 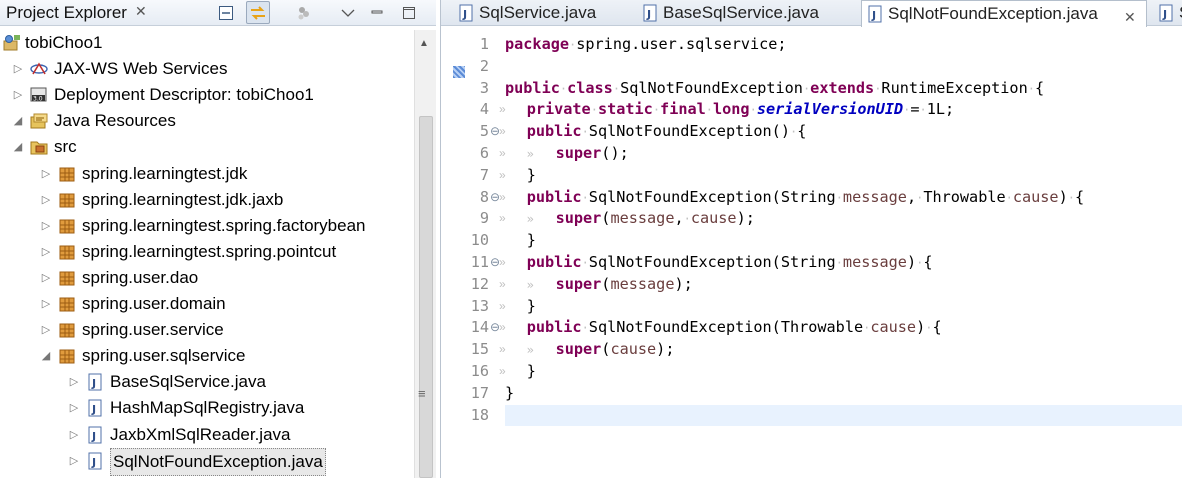 I want to click on code-line: package·spring.user.sqlservice;, so click(x=843, y=45).